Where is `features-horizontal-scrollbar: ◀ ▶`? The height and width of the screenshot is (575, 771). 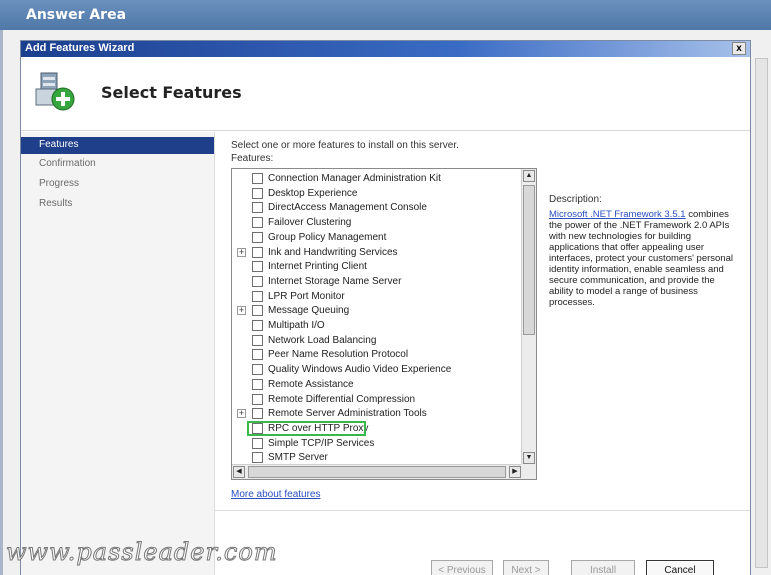
features-horizontal-scrollbar: ◀ ▶ is located at coordinates (377, 471).